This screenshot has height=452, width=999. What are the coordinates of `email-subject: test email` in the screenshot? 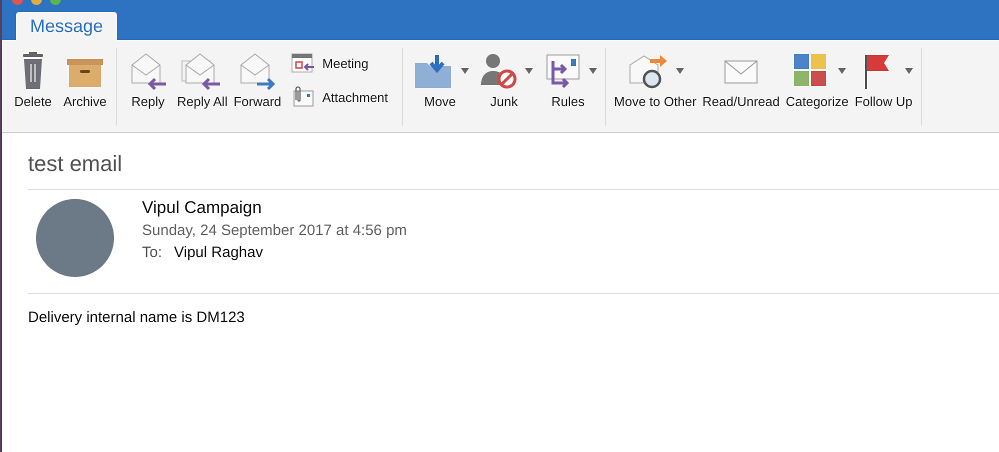 It's located at (76, 164).